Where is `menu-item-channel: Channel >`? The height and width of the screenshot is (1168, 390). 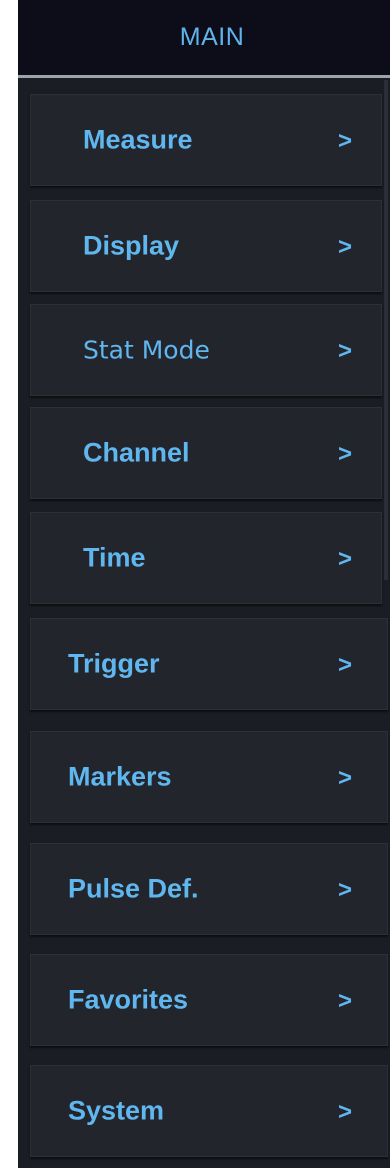
menu-item-channel: Channel > is located at coordinates (206, 453).